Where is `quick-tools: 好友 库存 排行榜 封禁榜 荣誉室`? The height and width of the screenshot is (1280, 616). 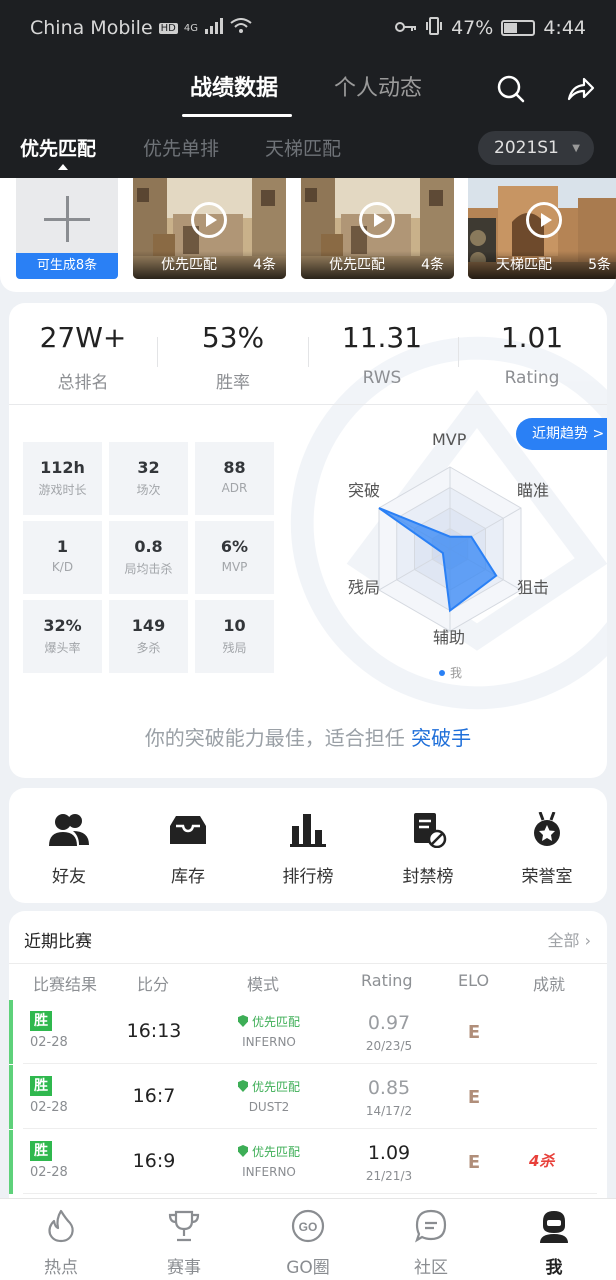
quick-tools: 好友 库存 排行榜 封禁榜 荣誉室 is located at coordinates (308, 845).